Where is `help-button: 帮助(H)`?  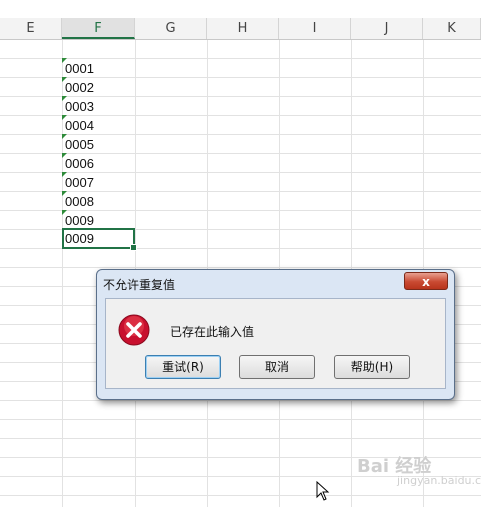 help-button: 帮助(H) is located at coordinates (372, 367).